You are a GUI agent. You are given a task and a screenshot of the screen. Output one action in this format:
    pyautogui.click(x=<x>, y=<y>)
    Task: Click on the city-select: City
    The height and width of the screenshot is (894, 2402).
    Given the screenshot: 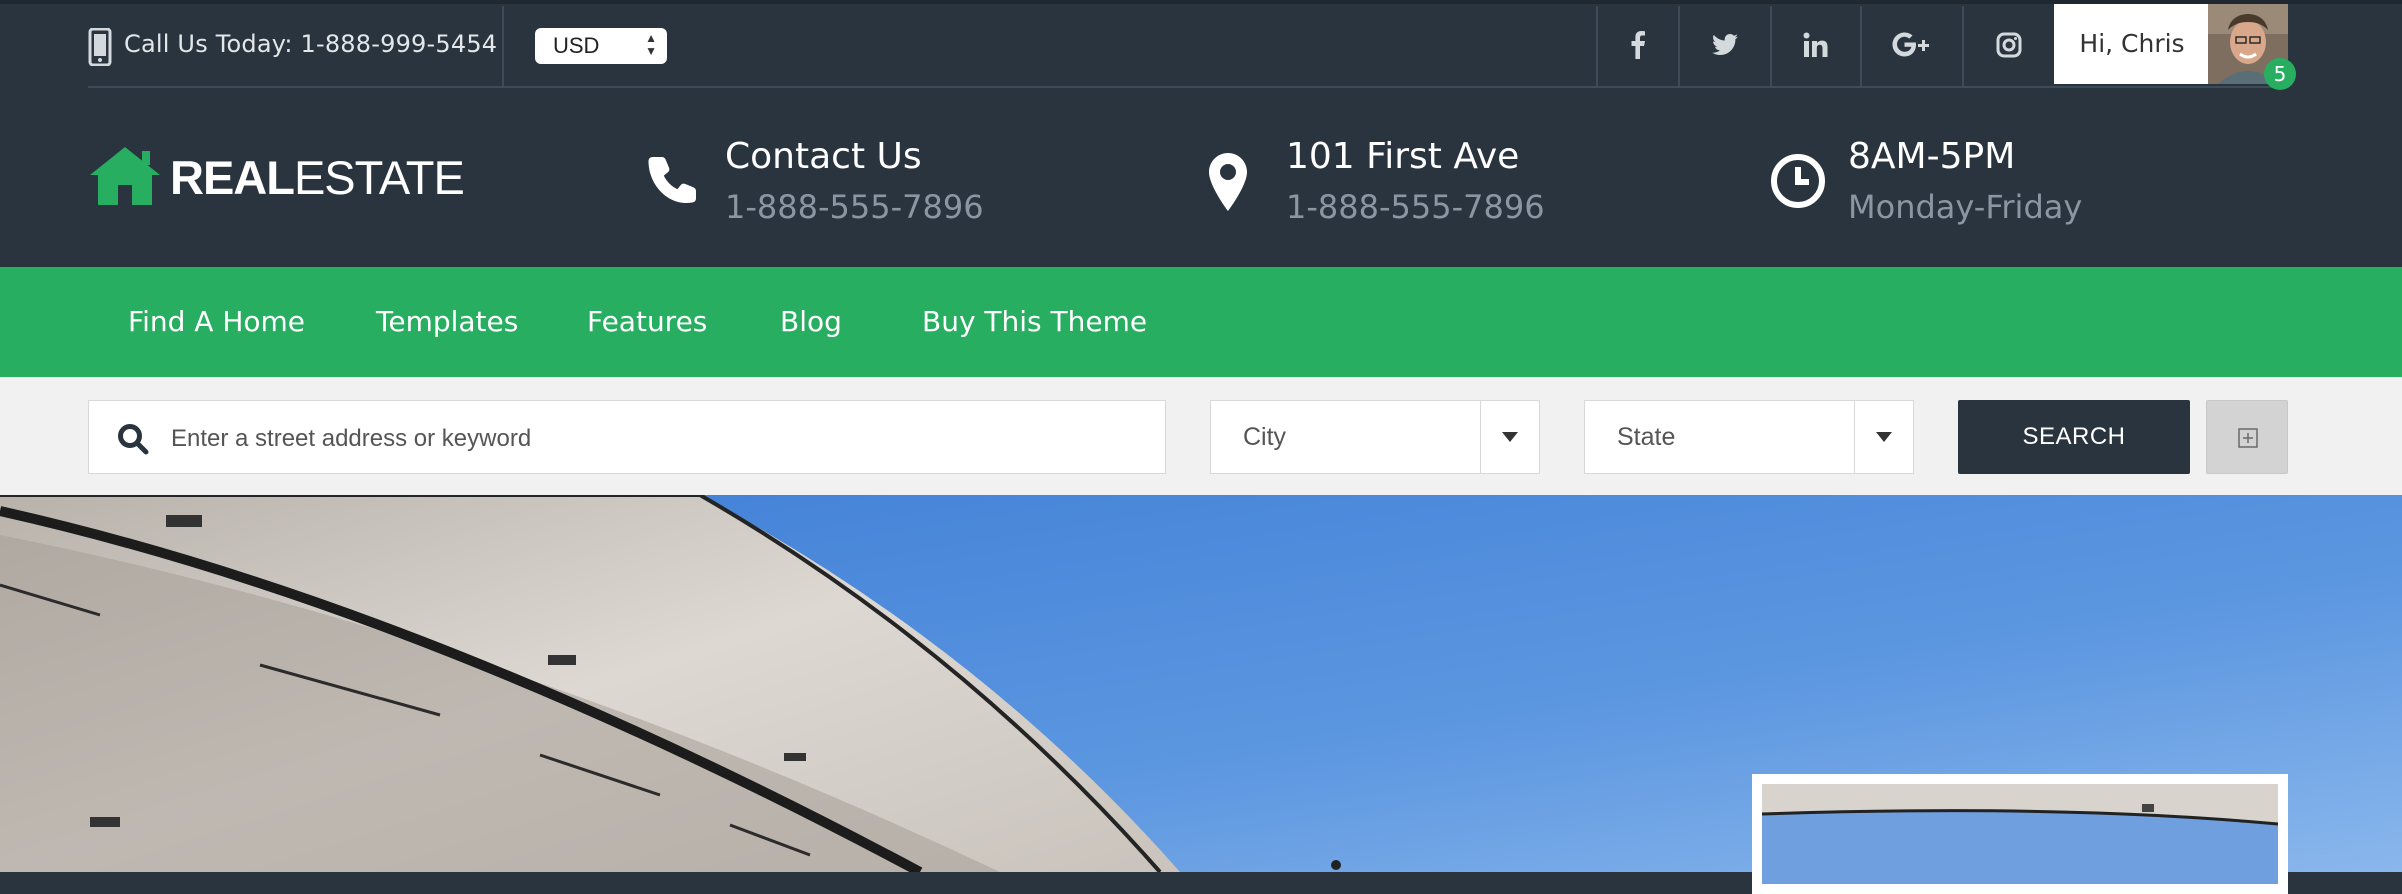 What is the action you would take?
    pyautogui.click(x=1375, y=437)
    